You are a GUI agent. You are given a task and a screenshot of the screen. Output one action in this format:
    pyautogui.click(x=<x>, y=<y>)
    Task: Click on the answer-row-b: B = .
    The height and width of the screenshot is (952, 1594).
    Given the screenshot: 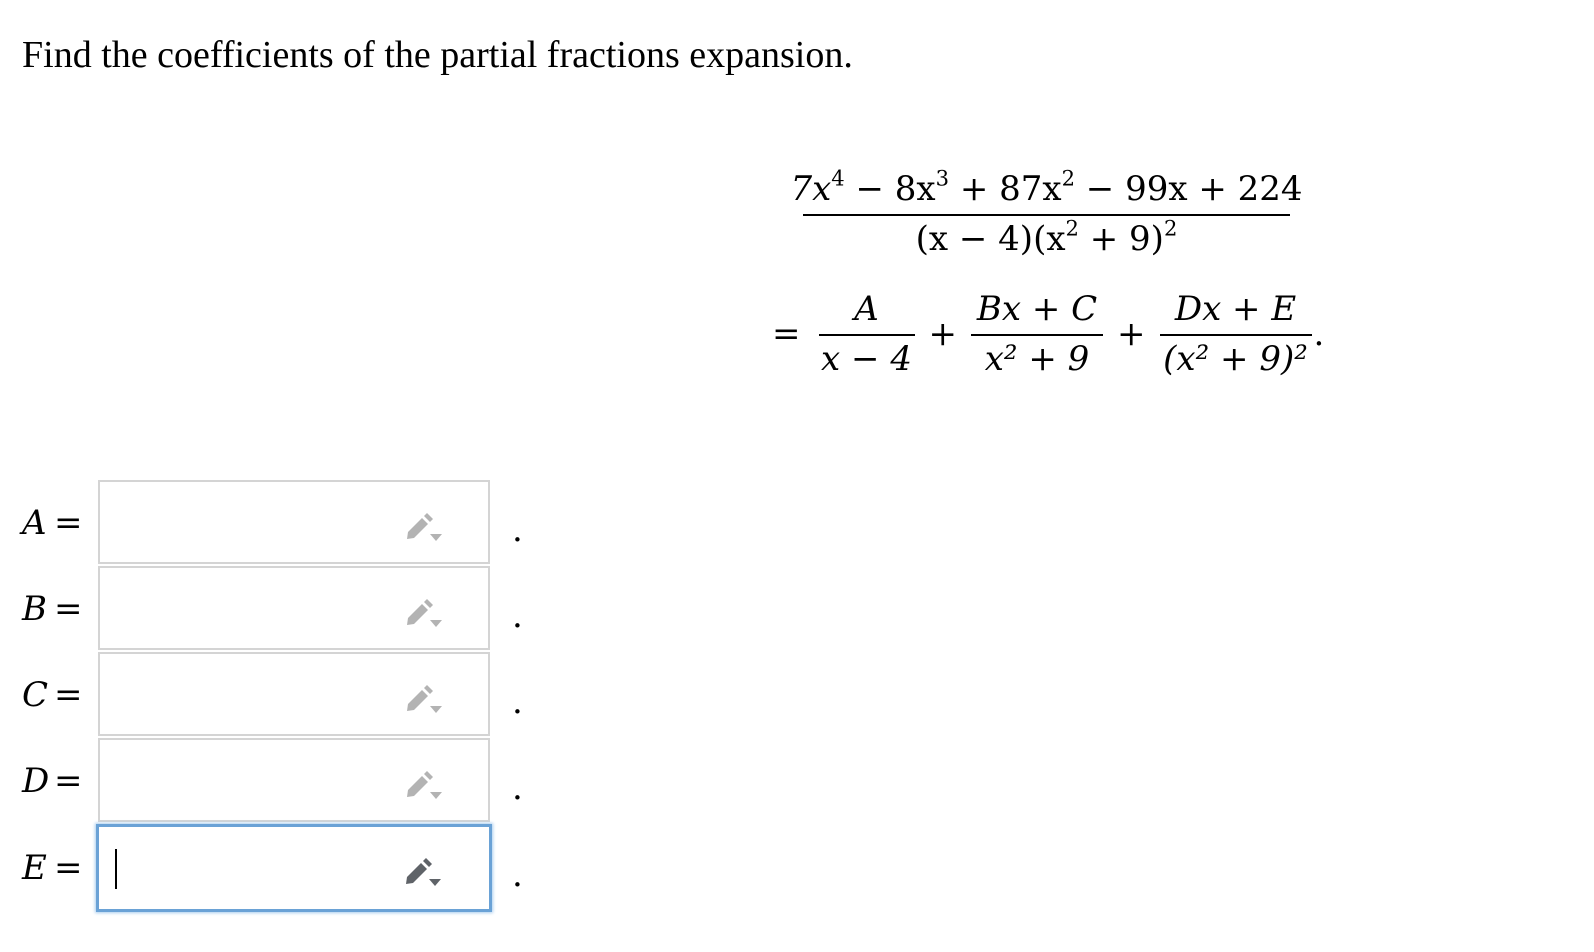 What is the action you would take?
    pyautogui.click(x=282, y=609)
    